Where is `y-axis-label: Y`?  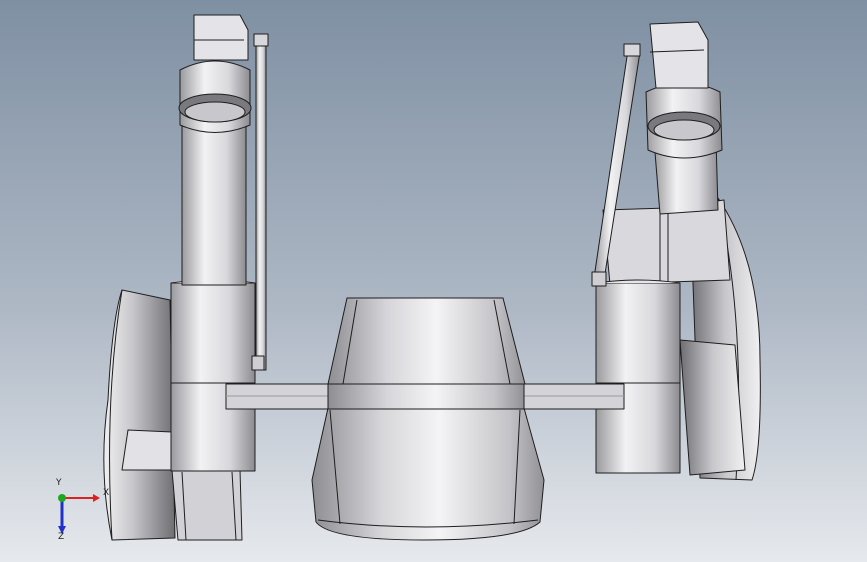
y-axis-label: Y is located at coordinates (59, 483).